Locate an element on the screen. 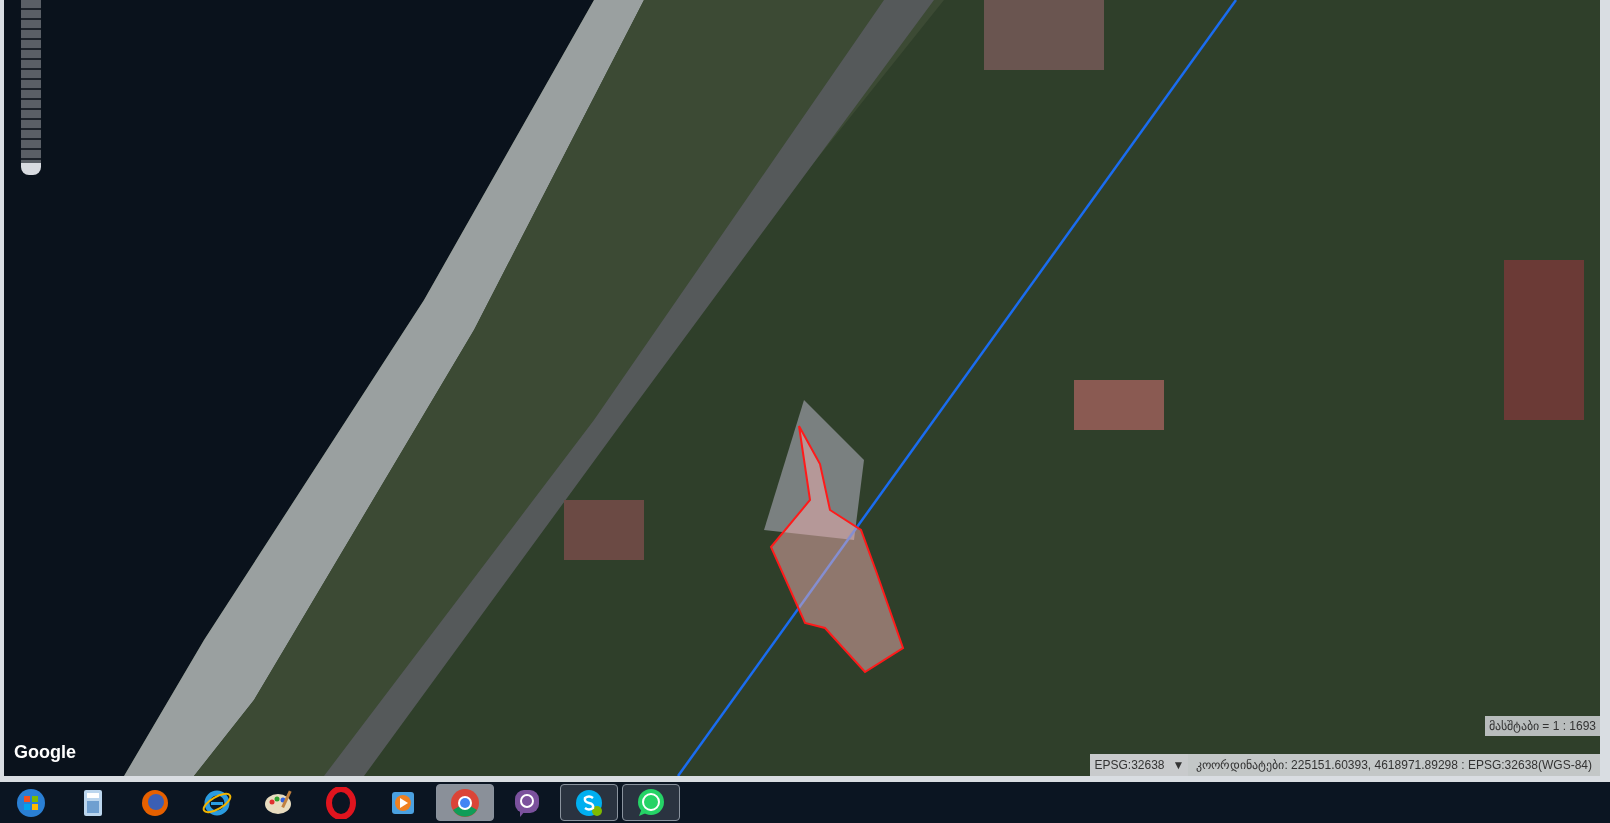  projection-select: EPSG:32638 ▼ is located at coordinates (1139, 765).